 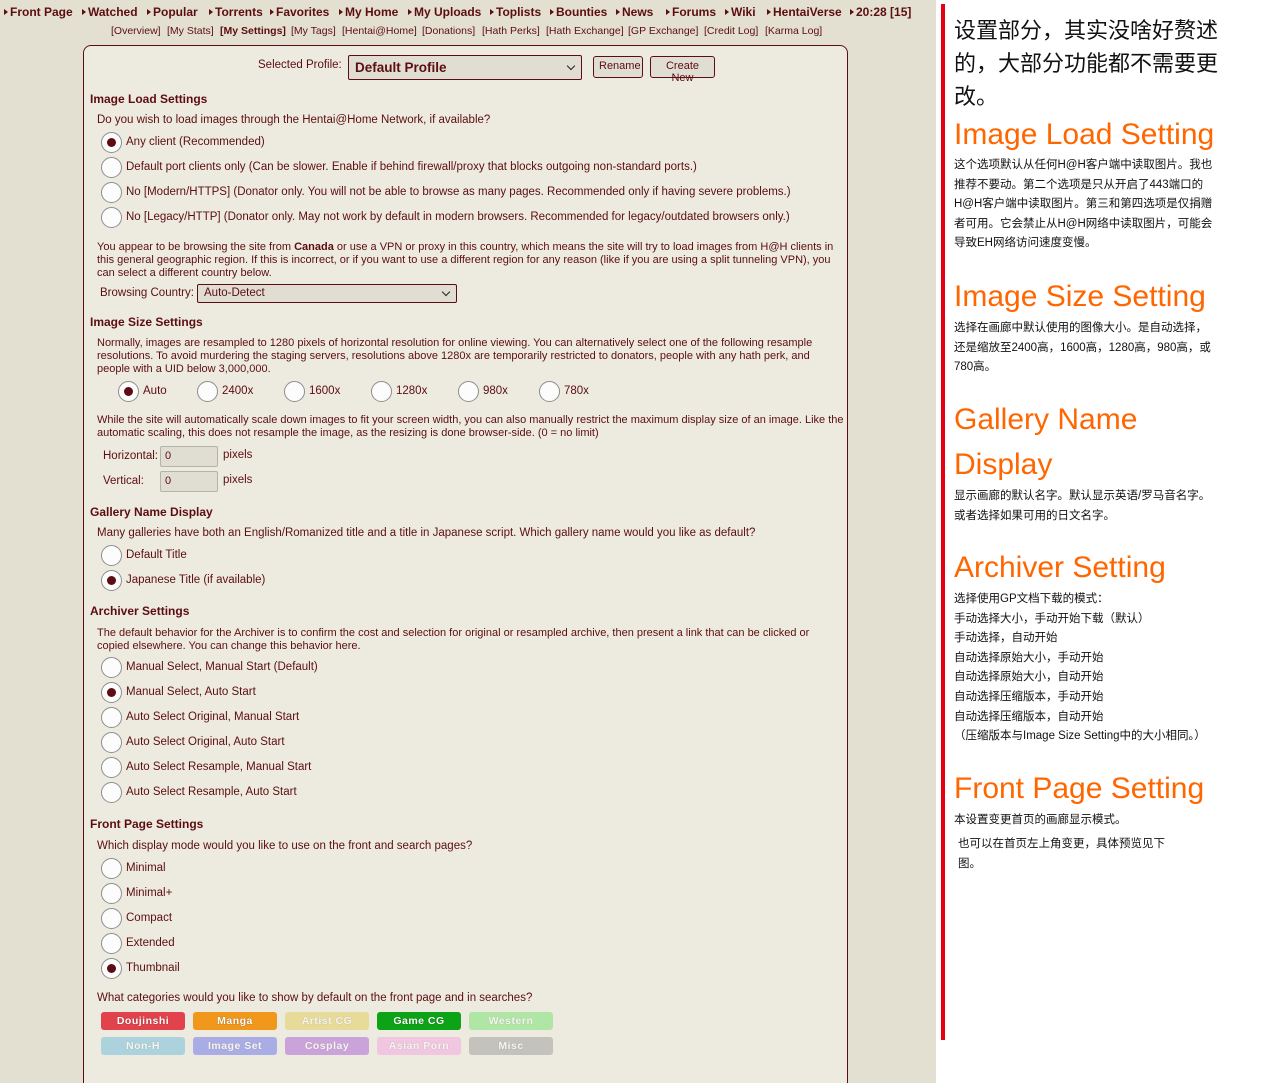 What do you see at coordinates (314, 247) in the screenshot?
I see `geo-country: Canada` at bounding box center [314, 247].